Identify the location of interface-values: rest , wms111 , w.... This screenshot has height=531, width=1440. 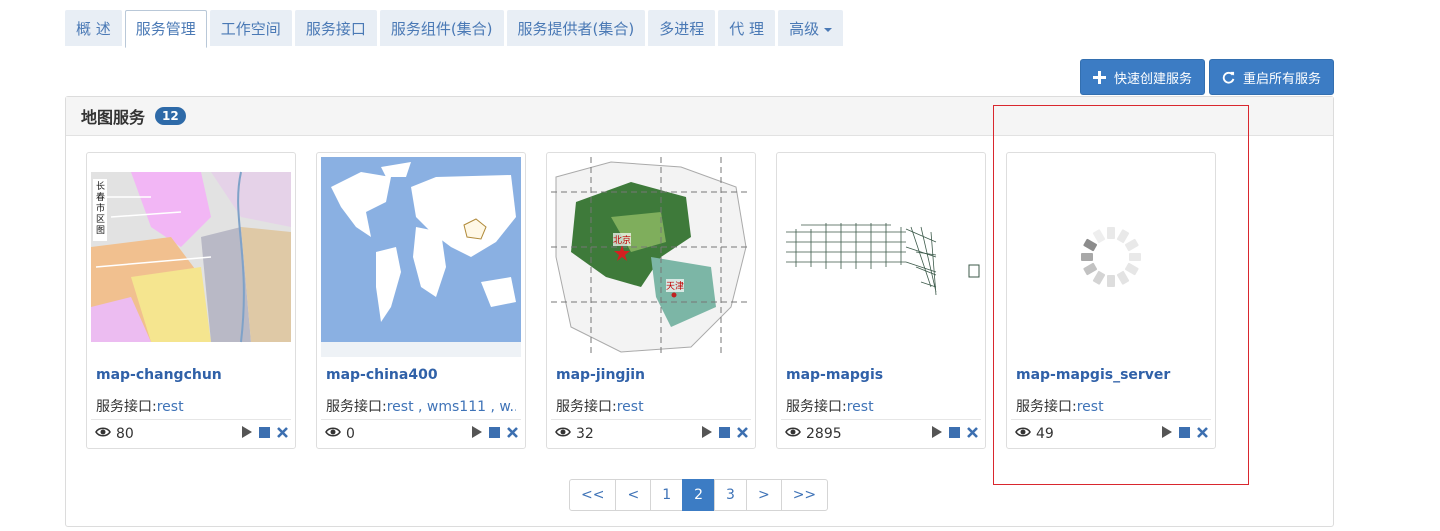
(451, 407).